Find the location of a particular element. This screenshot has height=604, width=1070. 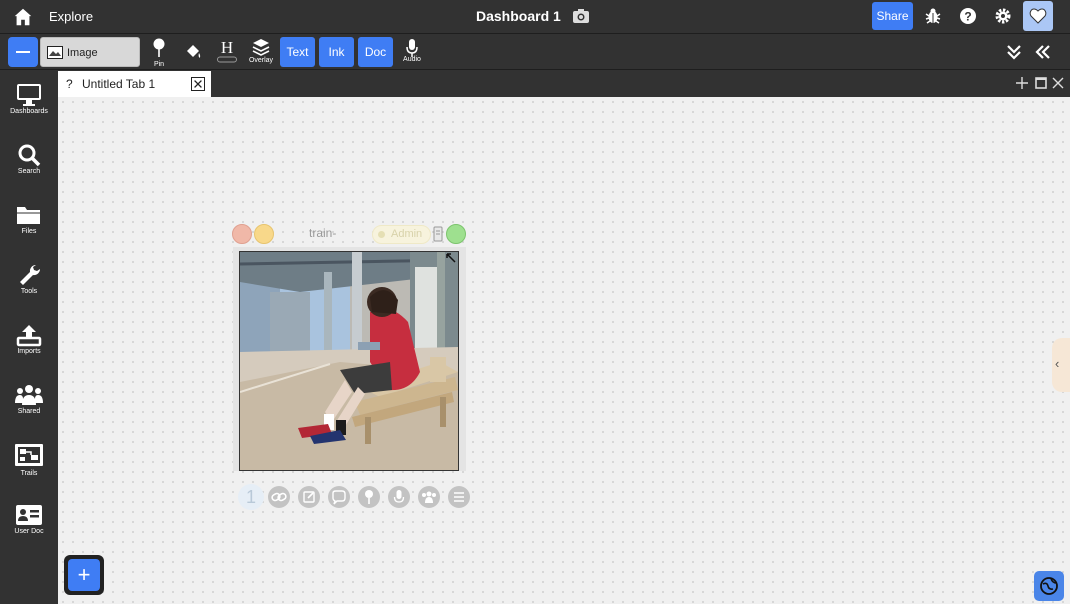

link-count-badge: 1 is located at coordinates (251, 497).